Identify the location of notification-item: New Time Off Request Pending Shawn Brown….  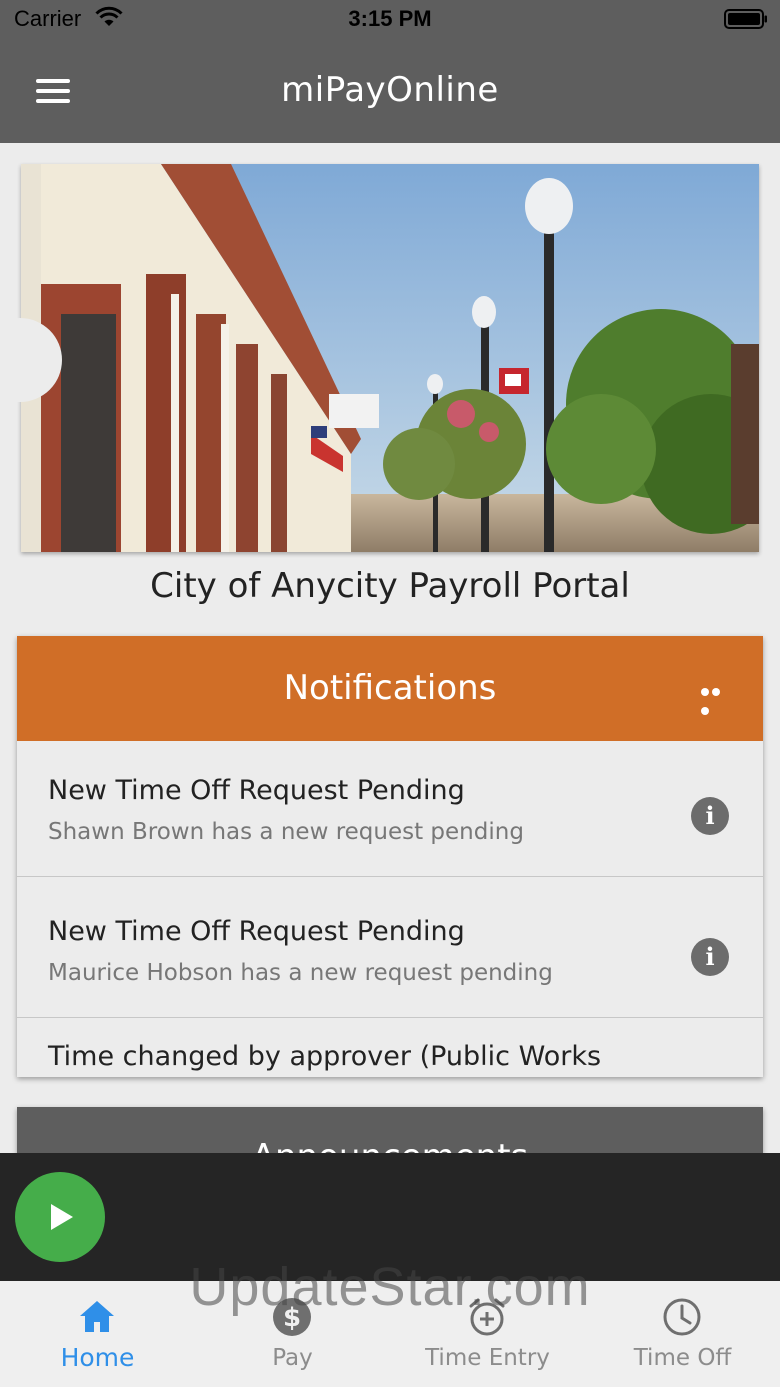
(390, 809).